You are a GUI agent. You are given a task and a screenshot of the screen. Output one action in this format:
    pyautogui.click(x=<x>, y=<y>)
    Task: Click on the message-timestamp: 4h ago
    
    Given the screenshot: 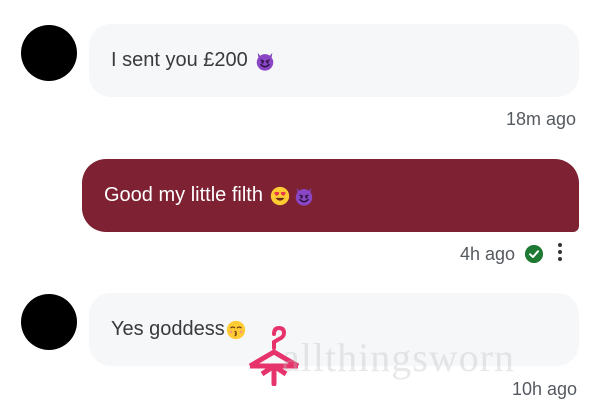 What is the action you would take?
    pyautogui.click(x=488, y=254)
    